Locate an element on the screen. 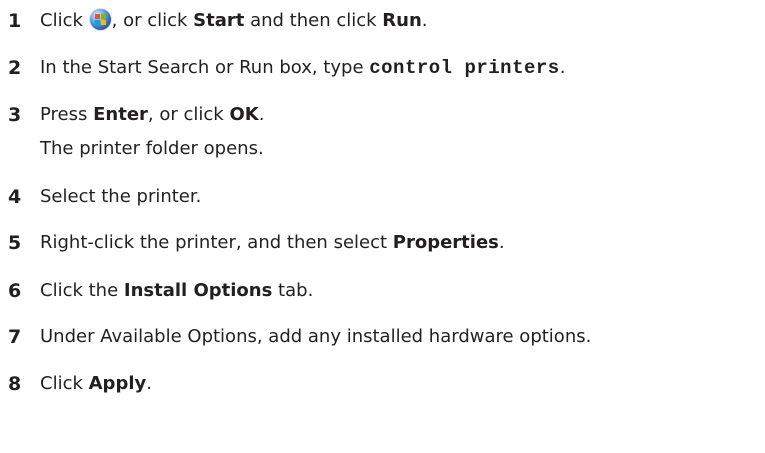  text-run: tab. is located at coordinates (293, 290).